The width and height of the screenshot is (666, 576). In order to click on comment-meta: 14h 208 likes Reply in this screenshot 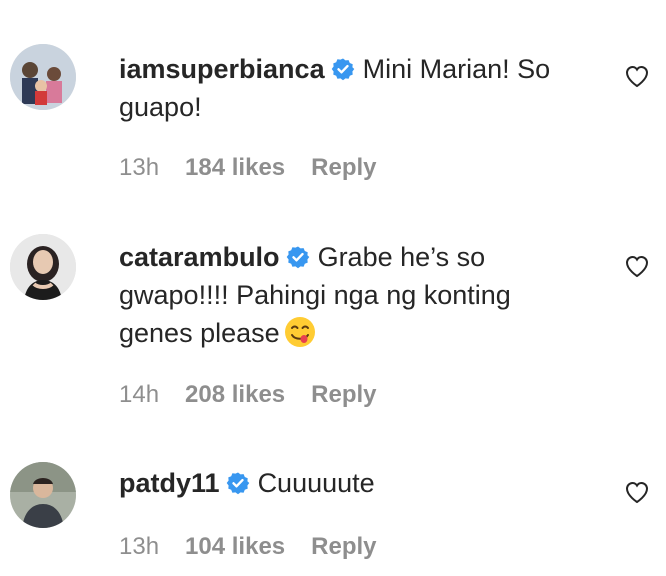, I will do `click(248, 395)`.